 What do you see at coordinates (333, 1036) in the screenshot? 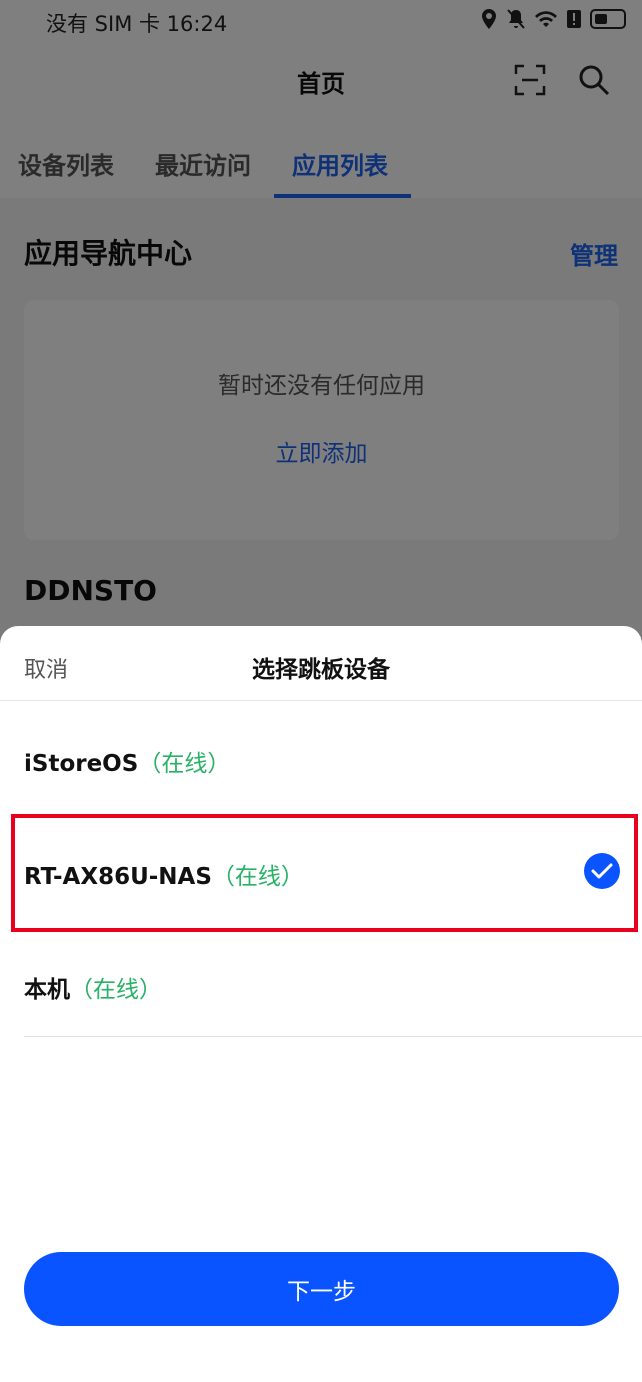
I see `list-divider` at bounding box center [333, 1036].